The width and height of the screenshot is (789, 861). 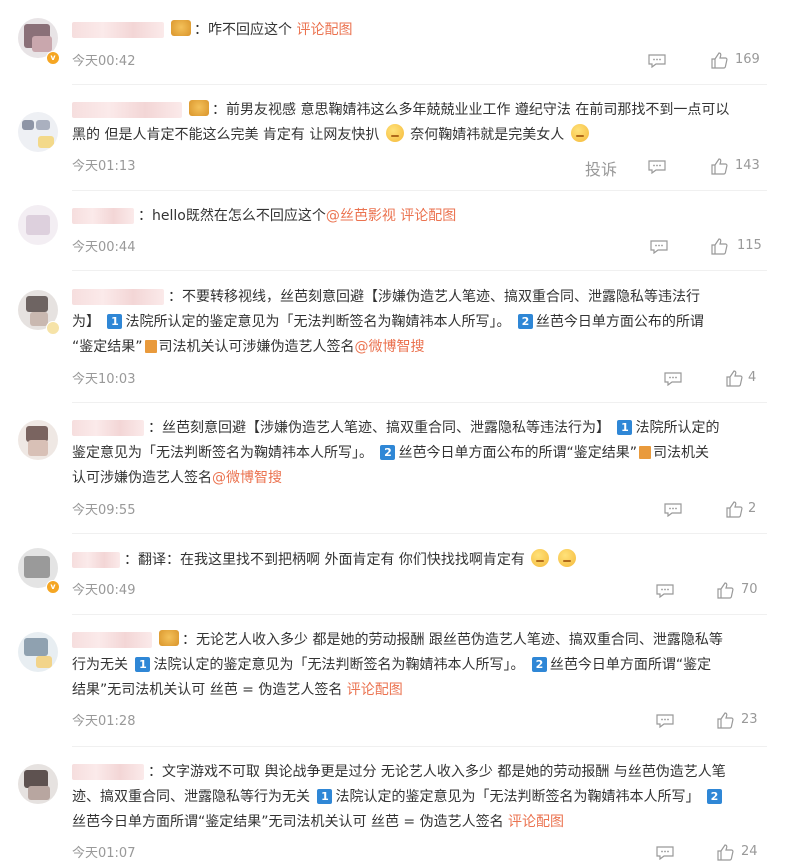 What do you see at coordinates (104, 721) in the screenshot?
I see `timestamp: 今天01:28` at bounding box center [104, 721].